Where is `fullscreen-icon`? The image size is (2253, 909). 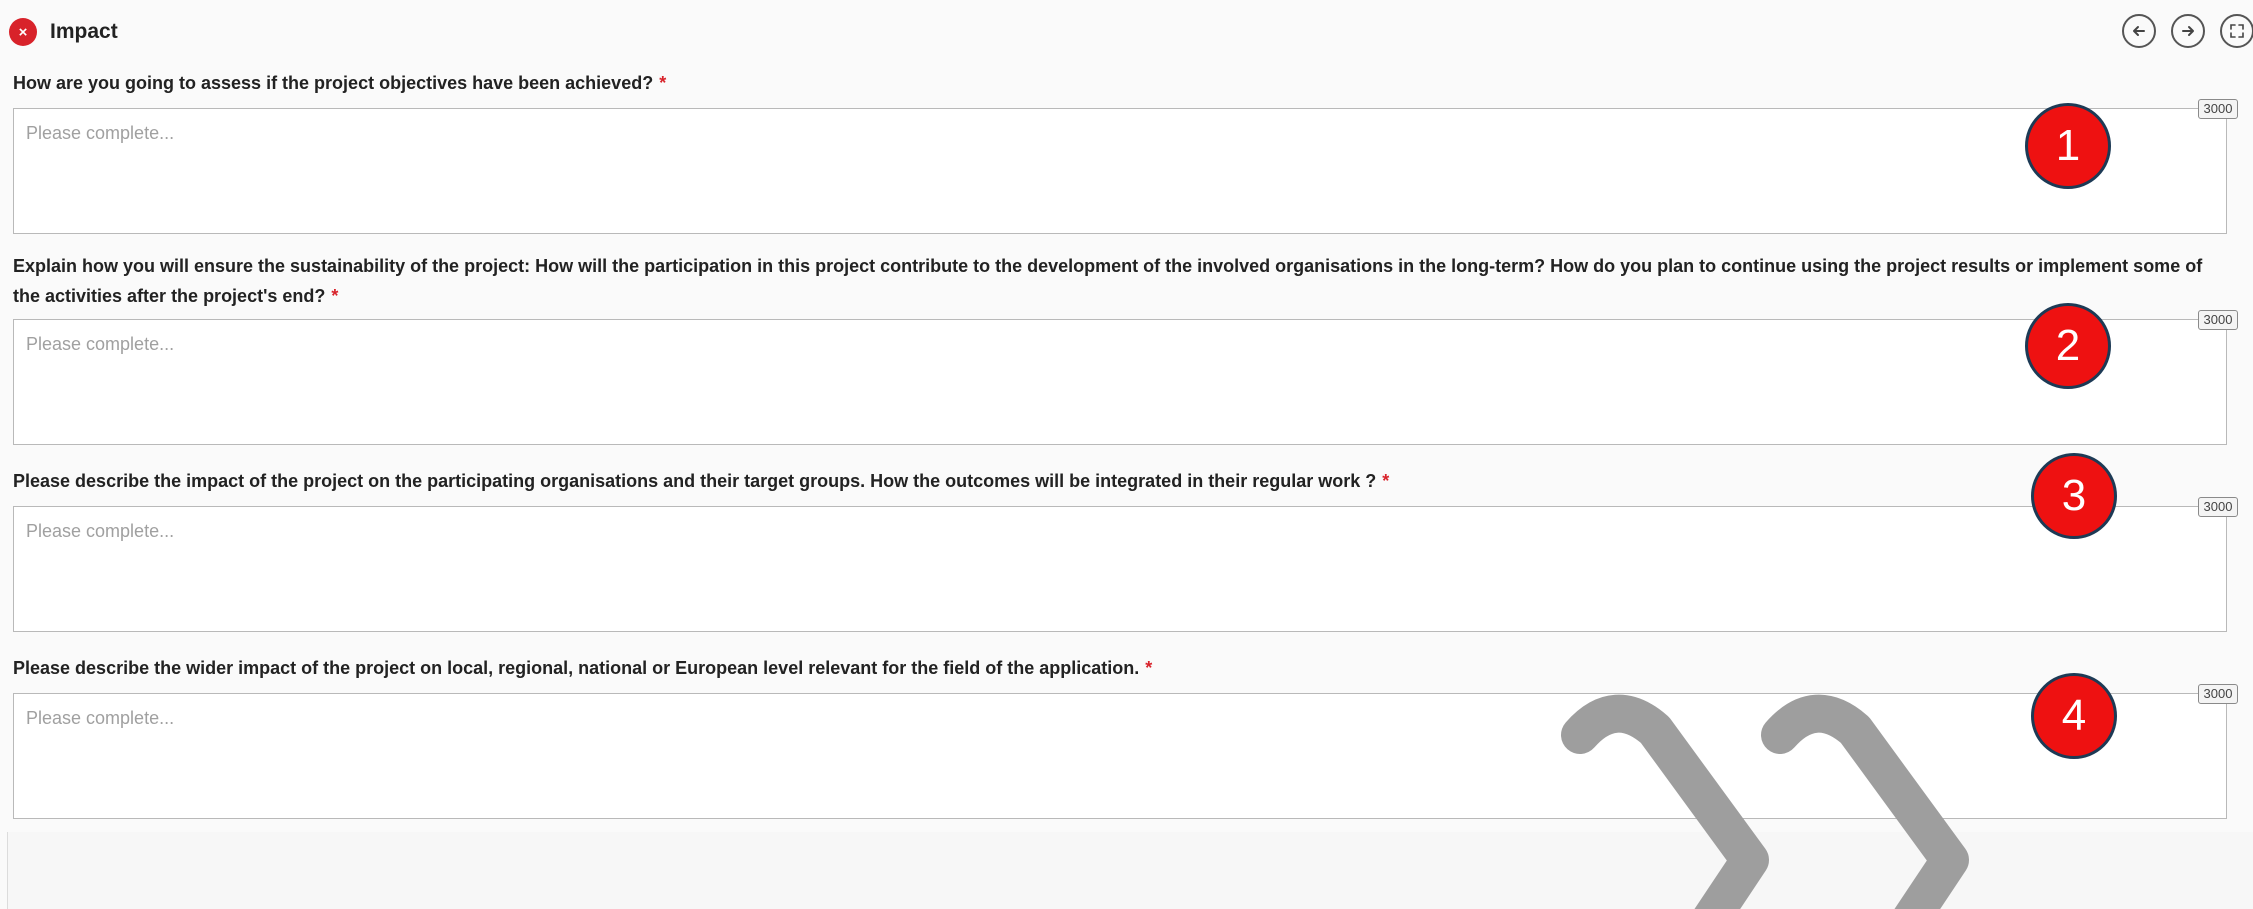 fullscreen-icon is located at coordinates (2237, 31).